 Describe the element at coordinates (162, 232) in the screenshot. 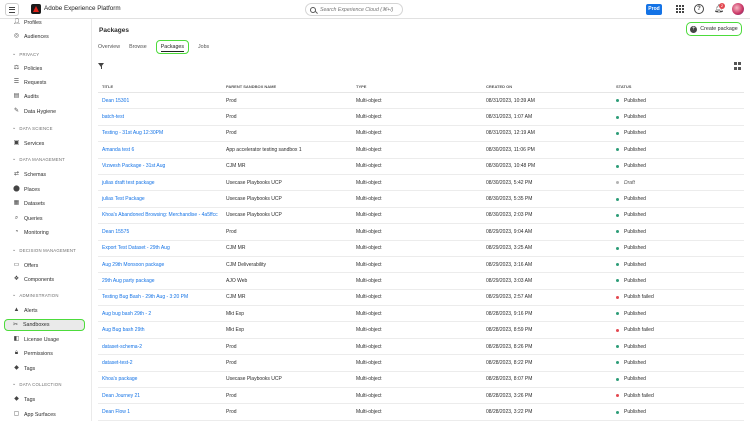

I see `package-title-link: Dean 15575` at that location.